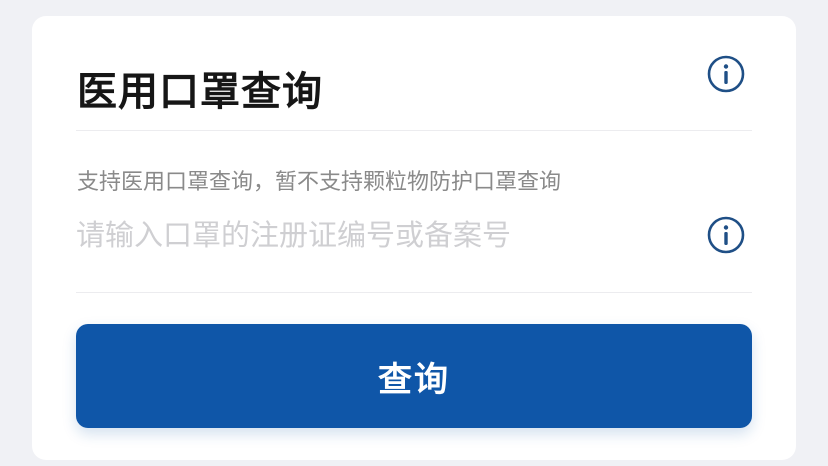 Image resolution: width=828 pixels, height=466 pixels. What do you see at coordinates (381, 235) in the screenshot?
I see `registration-number-input` at bounding box center [381, 235].